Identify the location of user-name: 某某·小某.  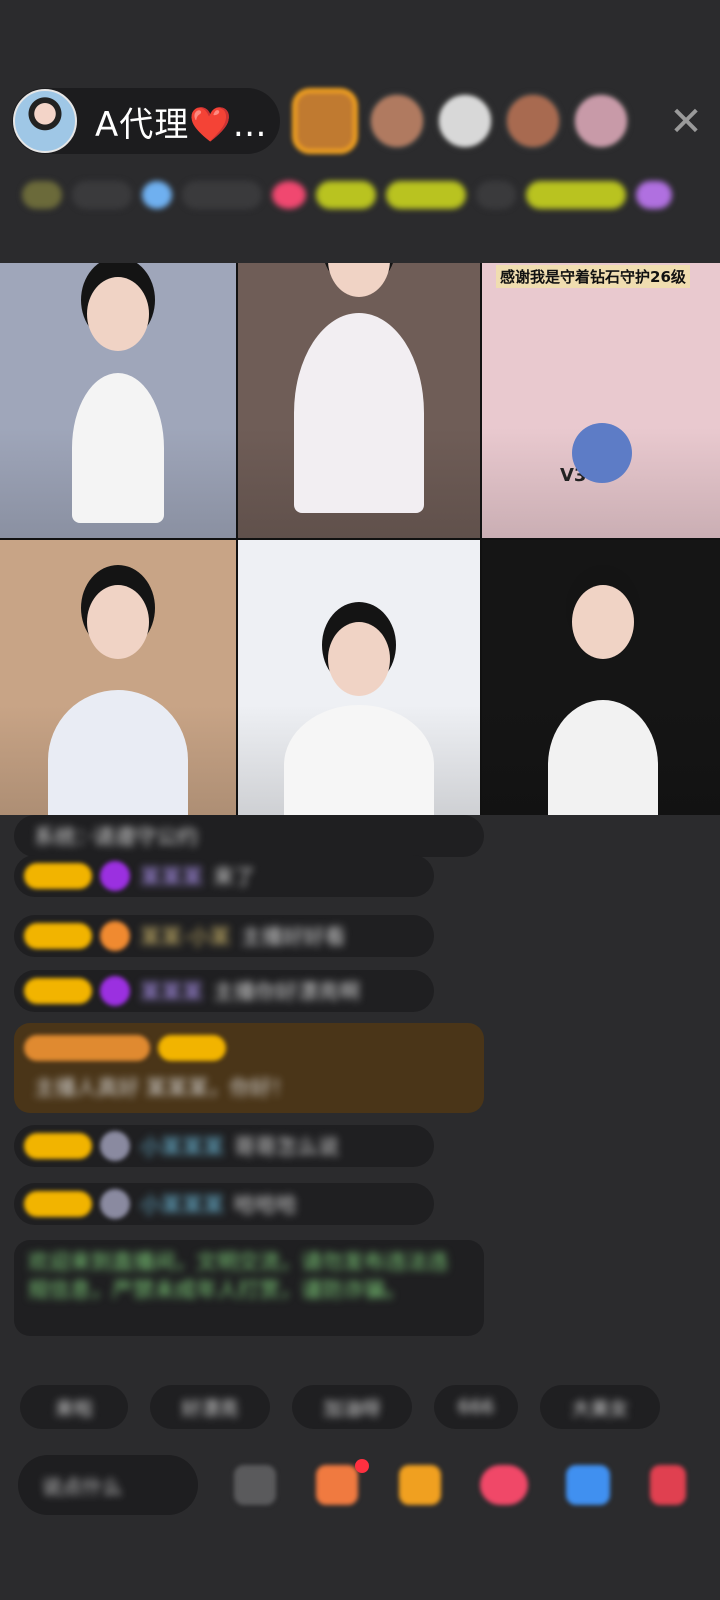
(185, 936).